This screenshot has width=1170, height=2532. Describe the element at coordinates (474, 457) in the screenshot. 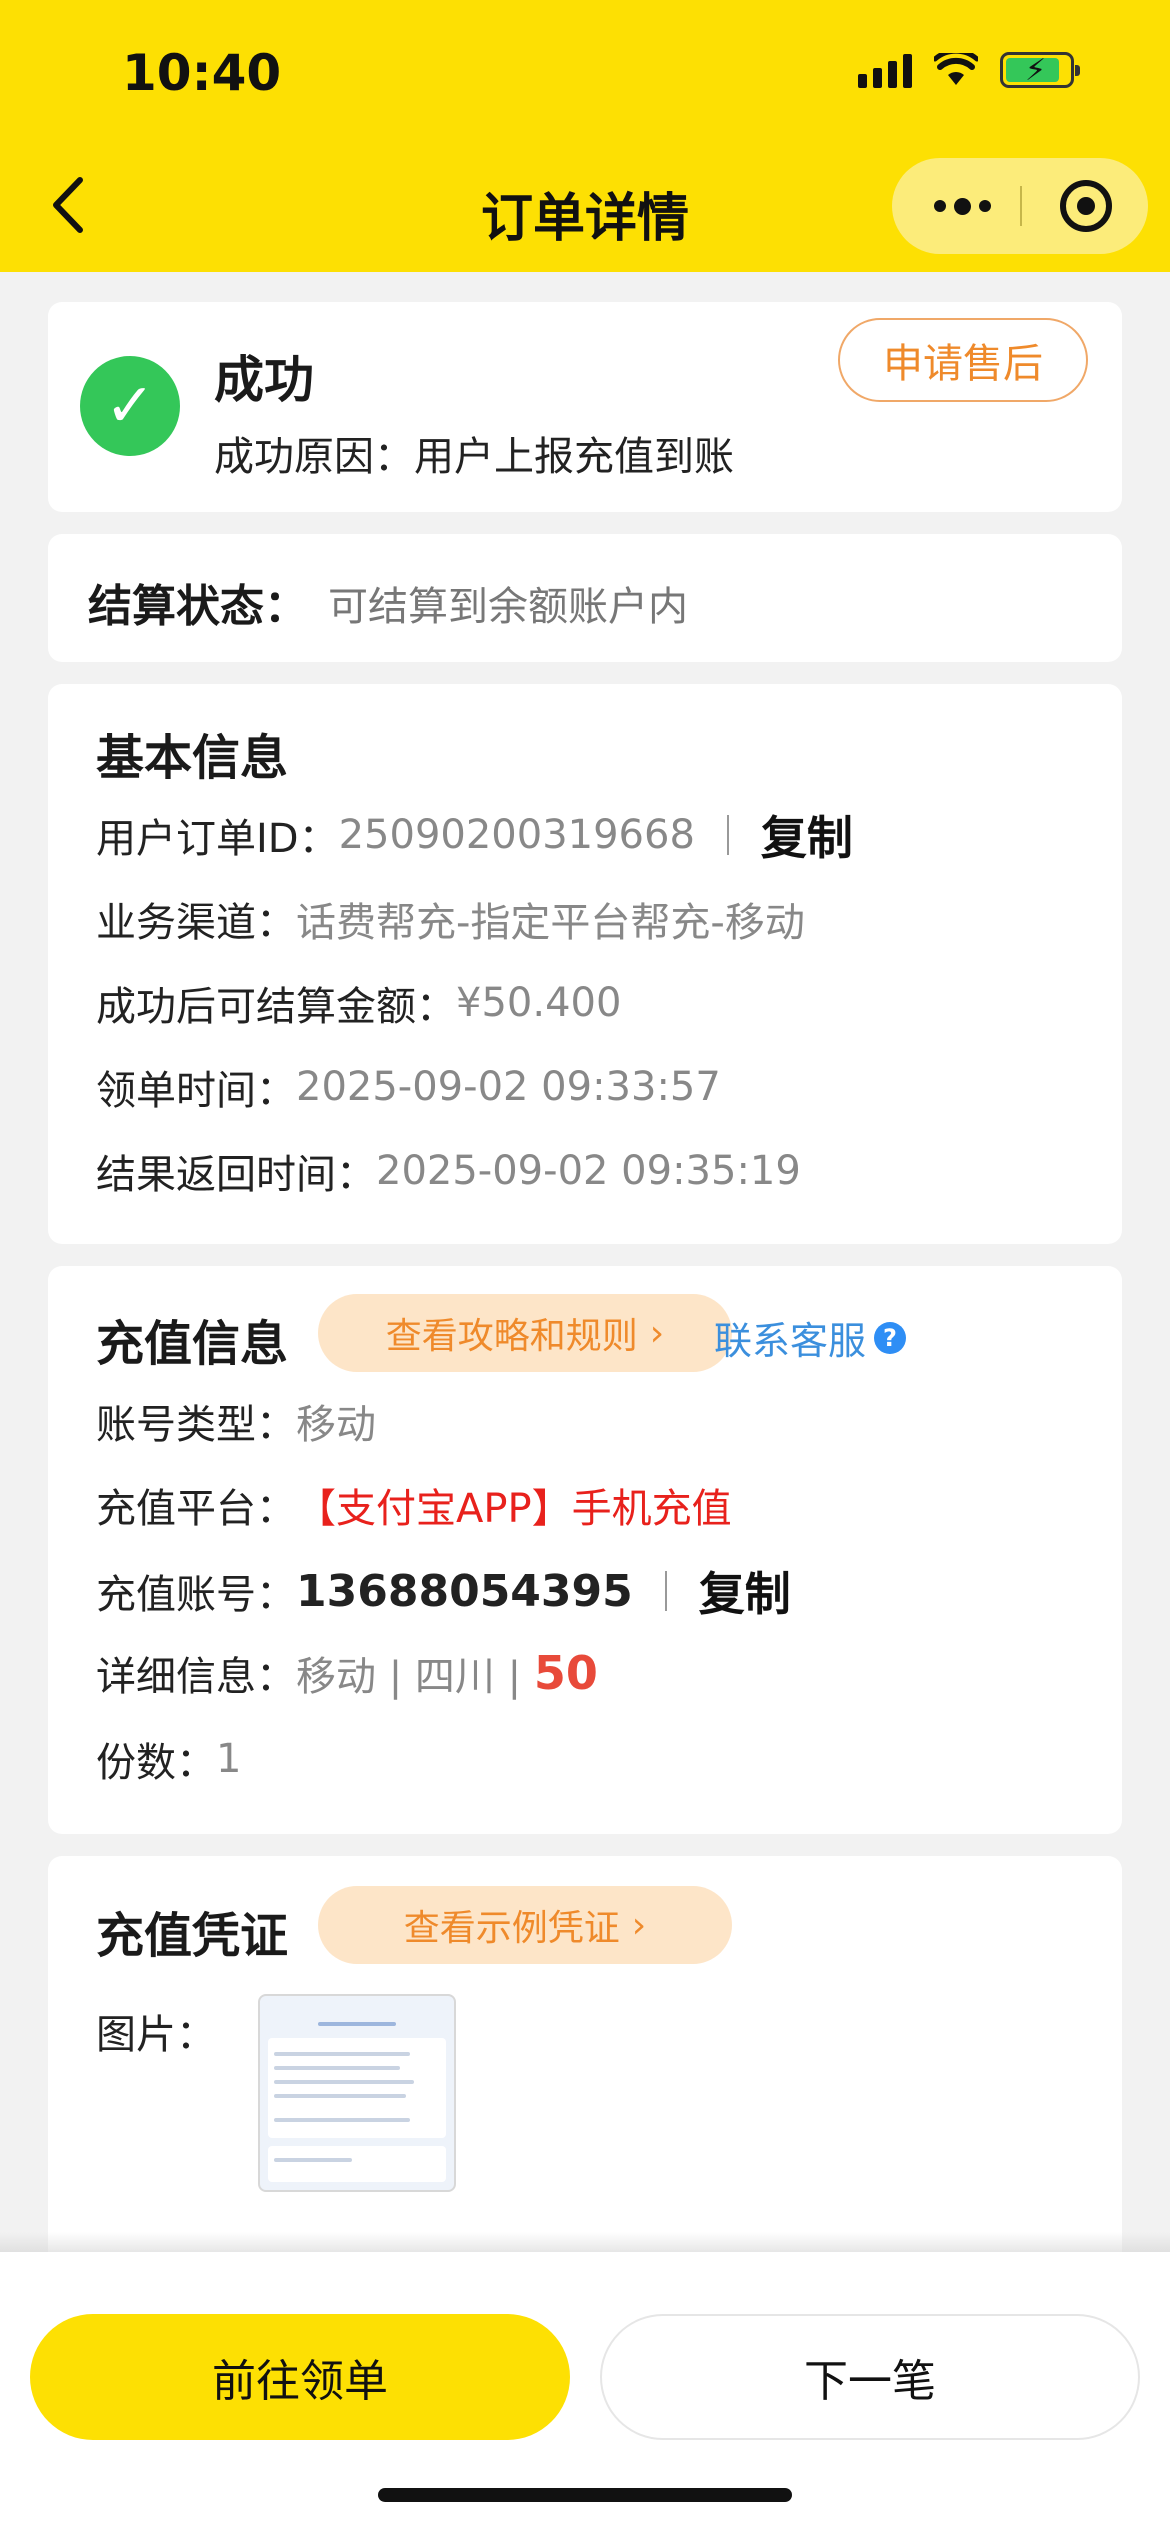

I see `result-reason: 成功原因：用户上报充值到账` at that location.